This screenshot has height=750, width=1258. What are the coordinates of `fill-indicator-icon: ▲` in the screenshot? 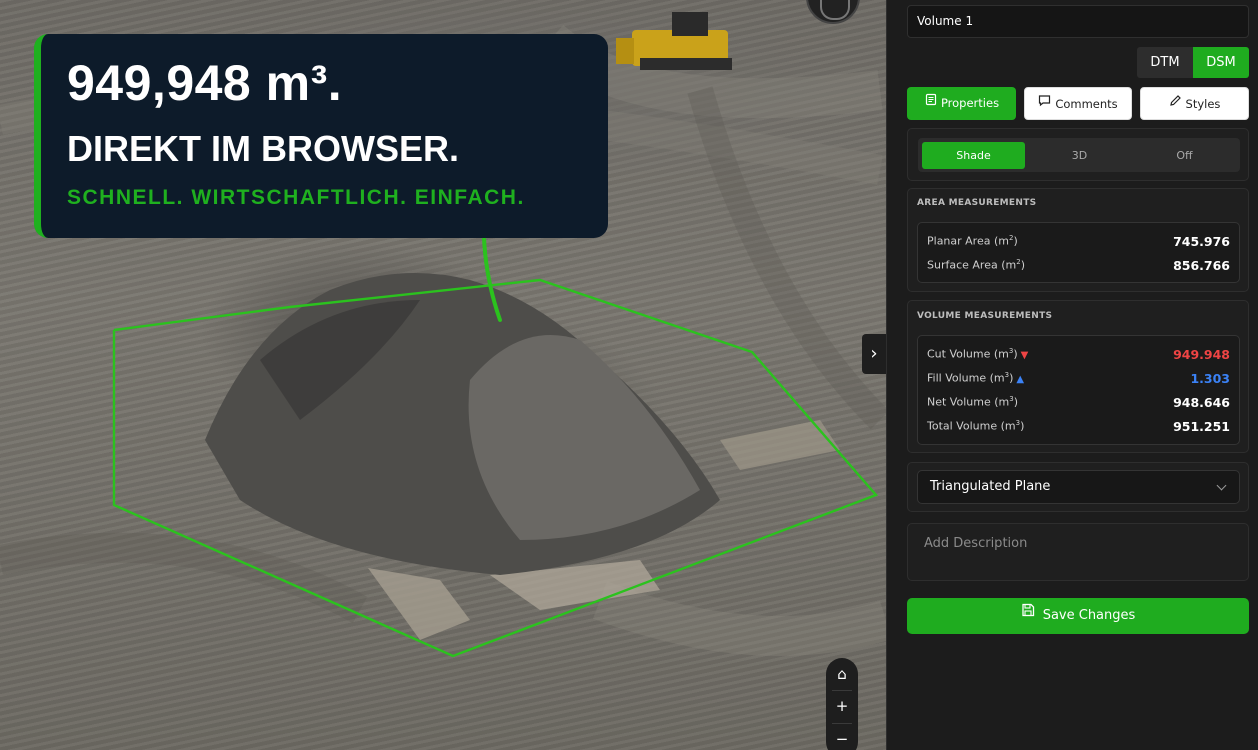 It's located at (1020, 379).